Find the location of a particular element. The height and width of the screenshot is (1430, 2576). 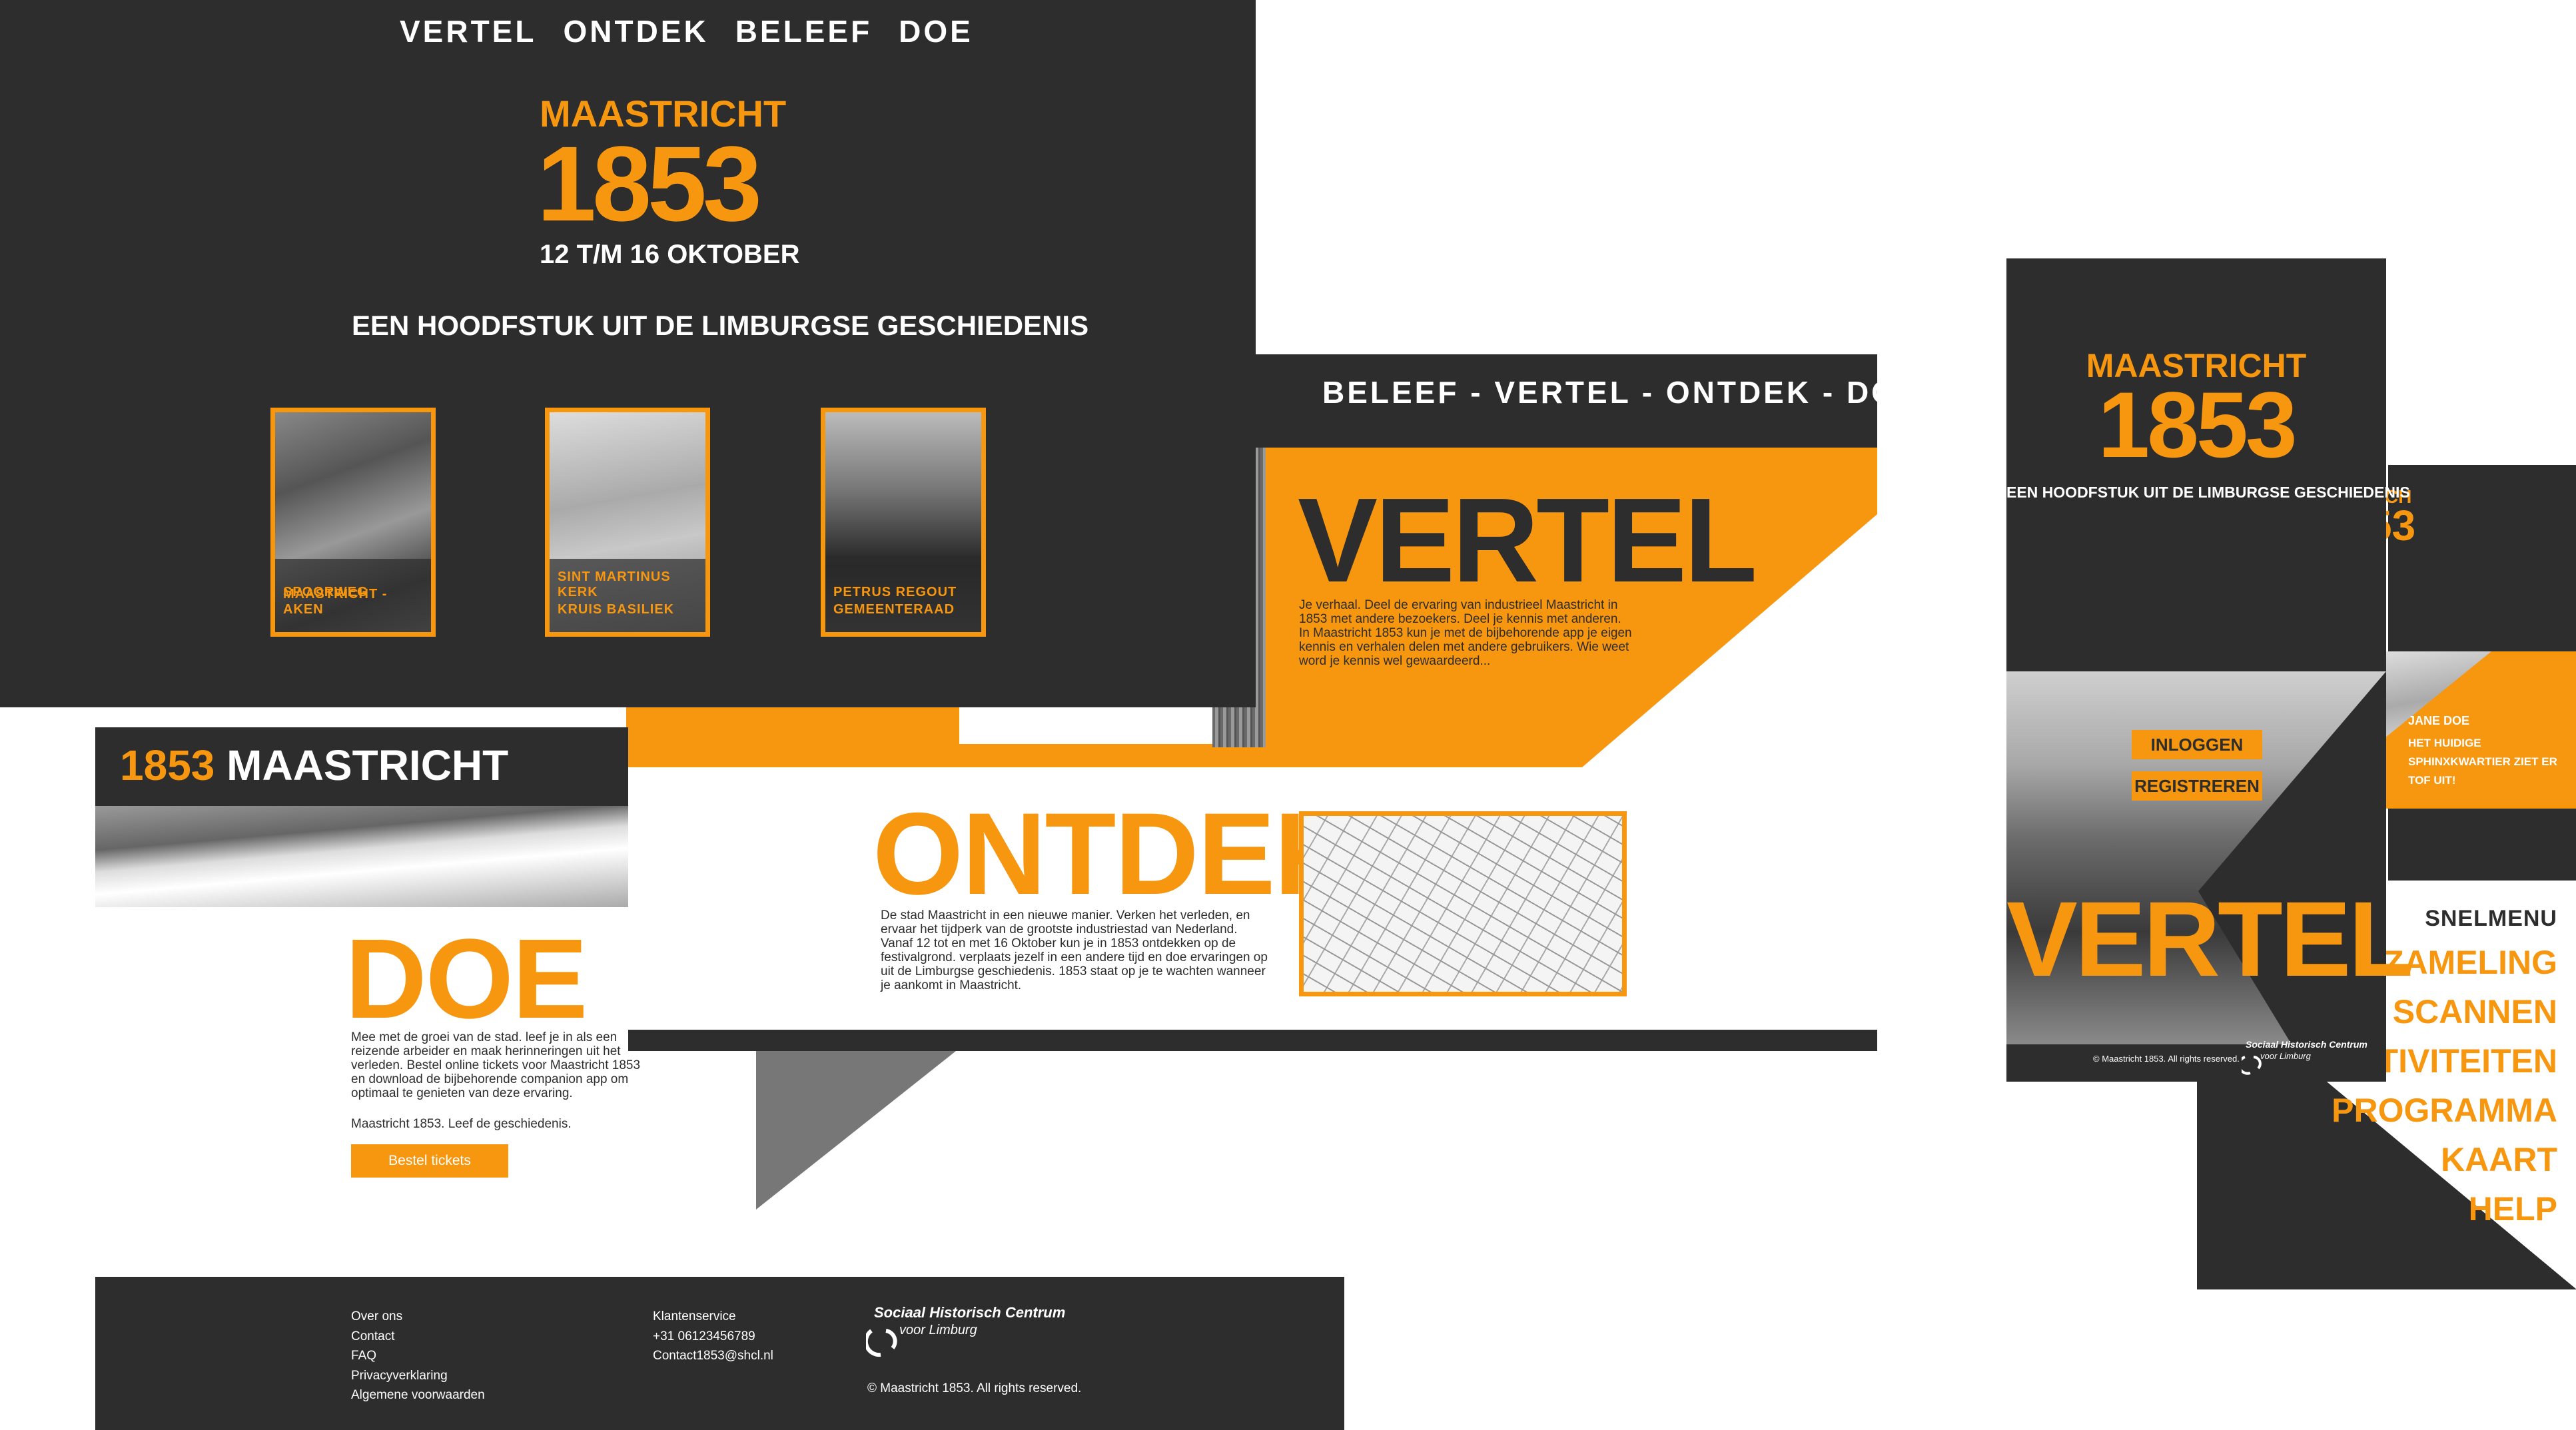

mobile2-user: JANE DOE is located at coordinates (2439, 720).